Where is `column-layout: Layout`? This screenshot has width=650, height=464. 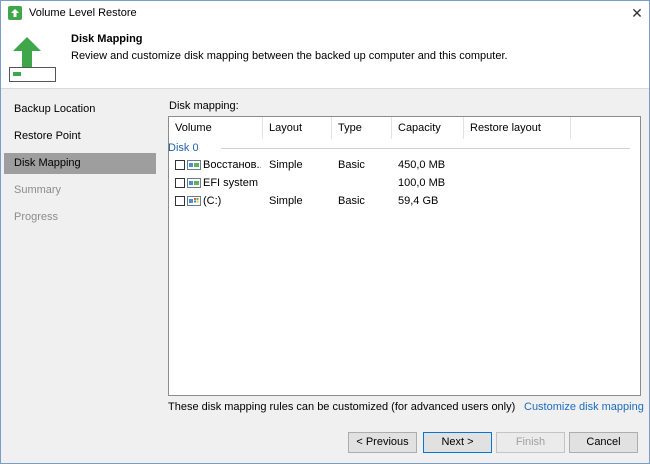
column-layout: Layout is located at coordinates (297, 128).